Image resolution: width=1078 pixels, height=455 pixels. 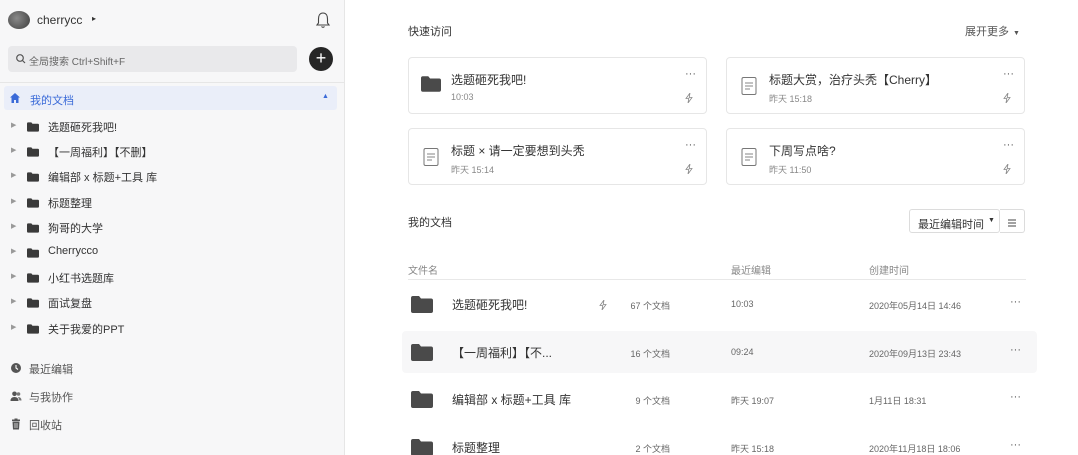 I want to click on sidebar-nav-label: 与我协作, so click(x=51, y=398).